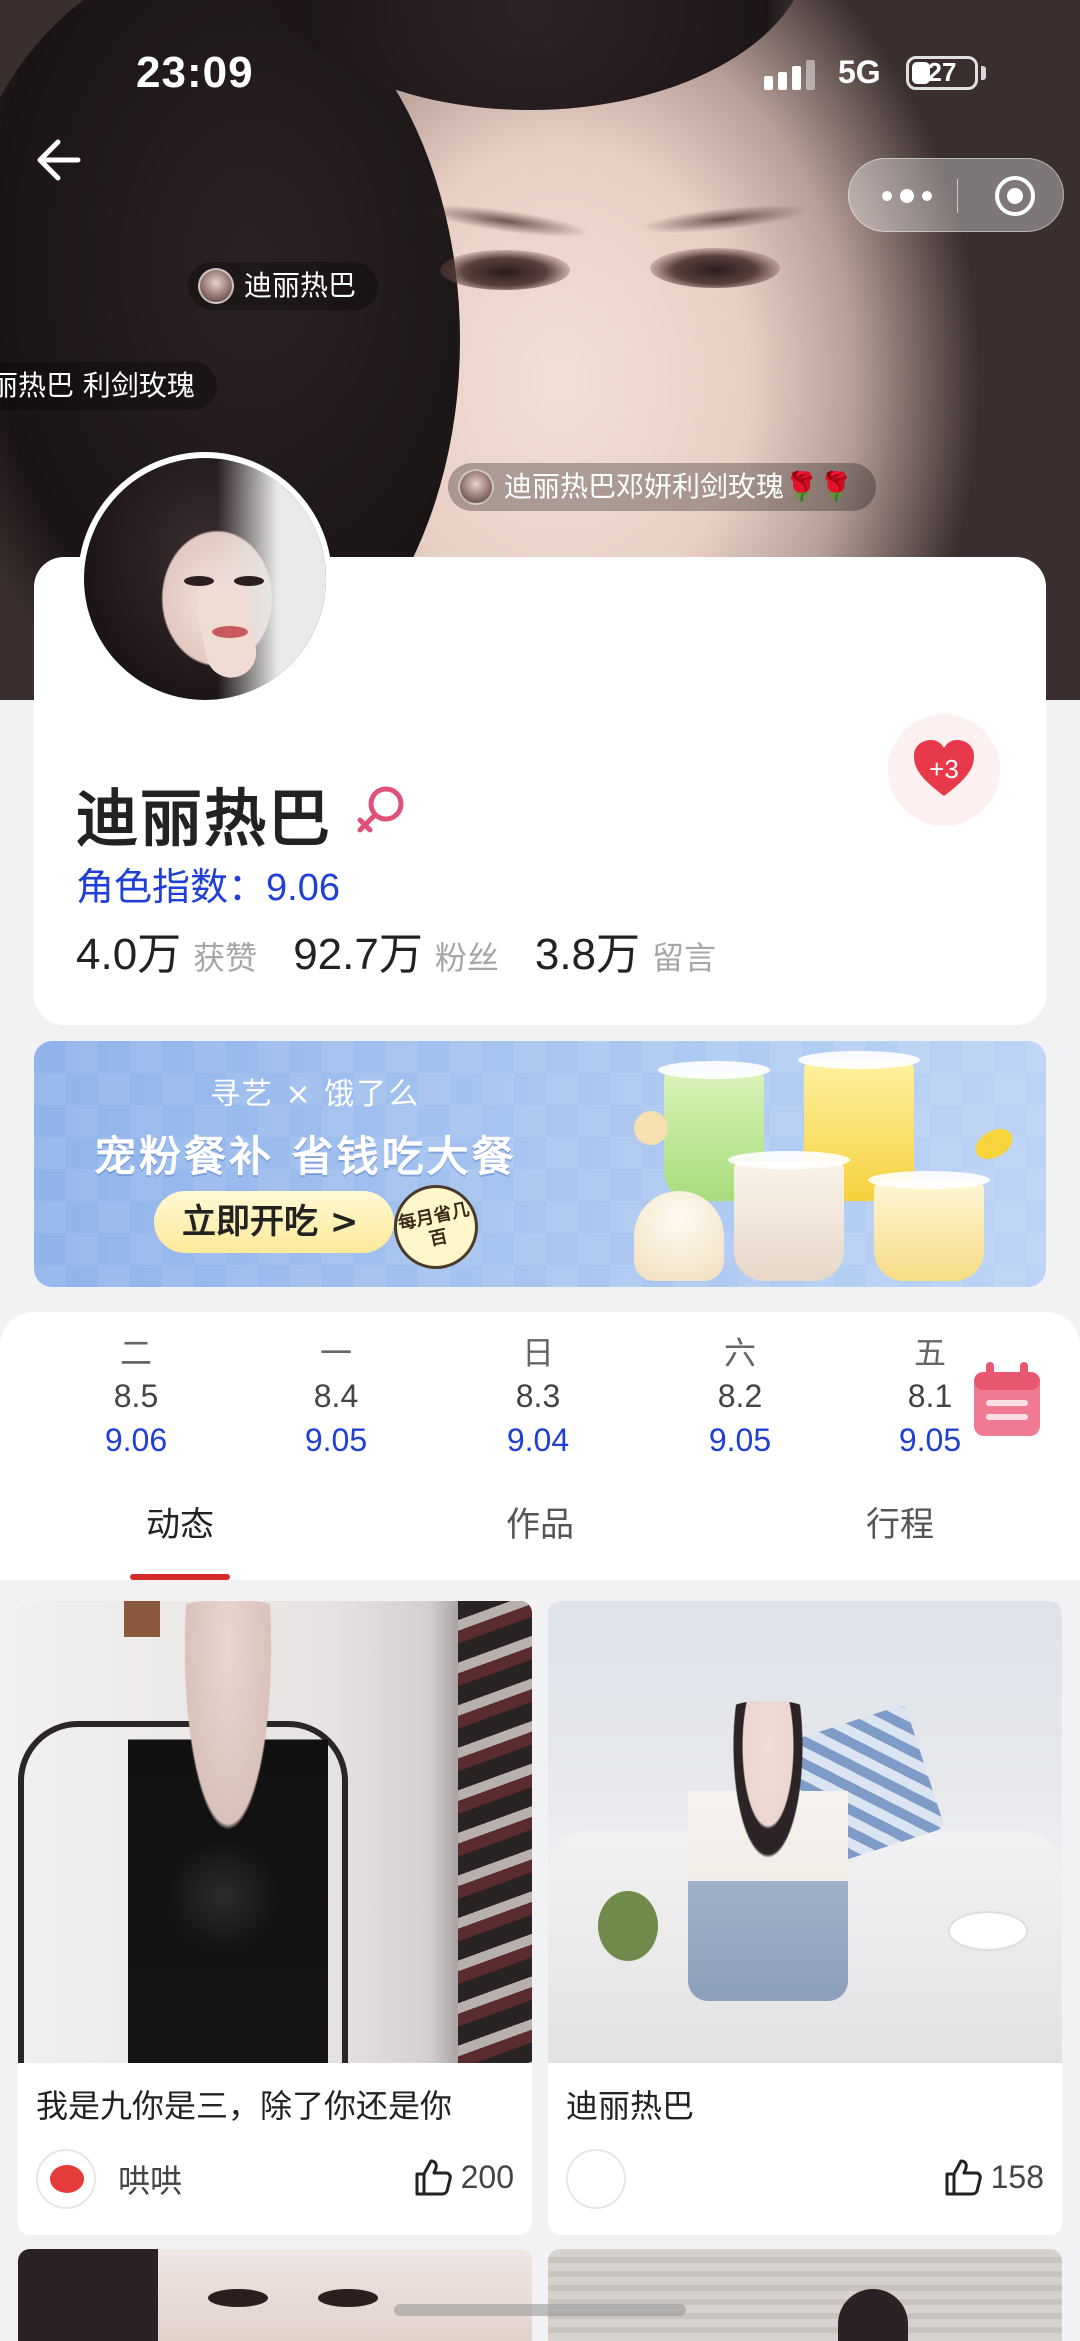 The image size is (1080, 2341). Describe the element at coordinates (679, 486) in the screenshot. I see `barrage-text: 迪丽热巴邓妍利剑玫瑰🌹🌹` at that location.